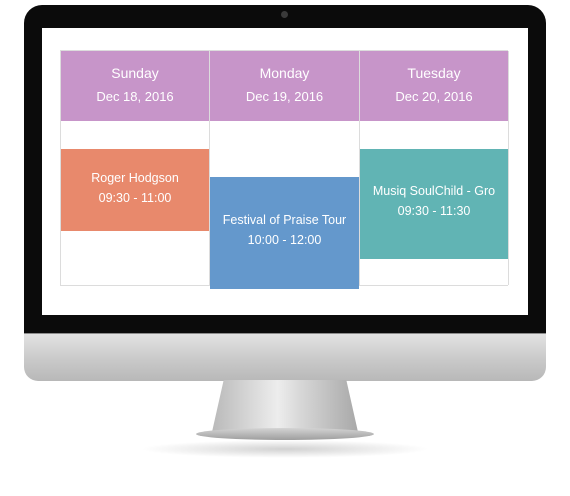 This screenshot has width=570, height=496. What do you see at coordinates (284, 220) in the screenshot?
I see `event-title: Festival of Praise Tour` at bounding box center [284, 220].